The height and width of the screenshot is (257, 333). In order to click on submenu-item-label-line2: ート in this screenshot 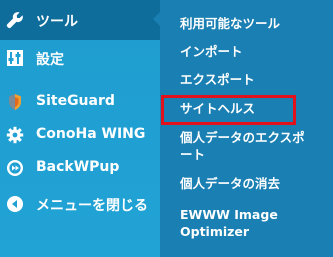, I will do `click(193, 154)`.